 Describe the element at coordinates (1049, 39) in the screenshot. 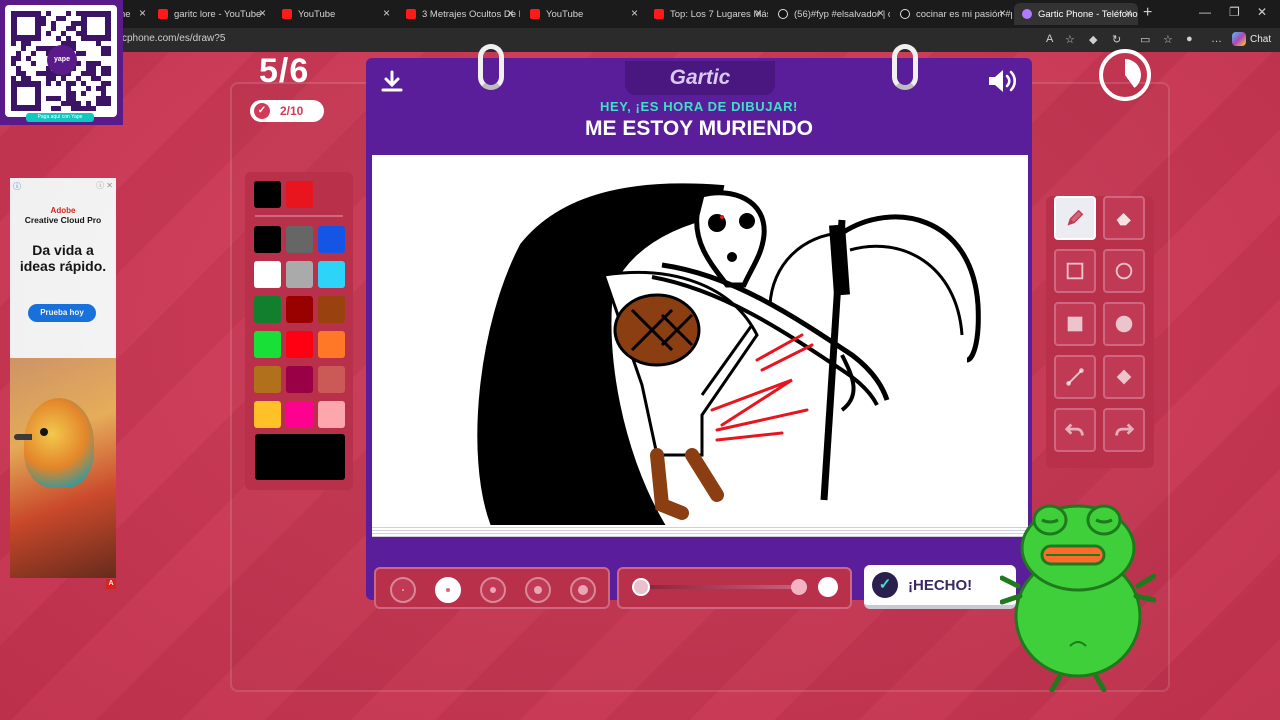

I see `read-aloud-icon: A` at that location.